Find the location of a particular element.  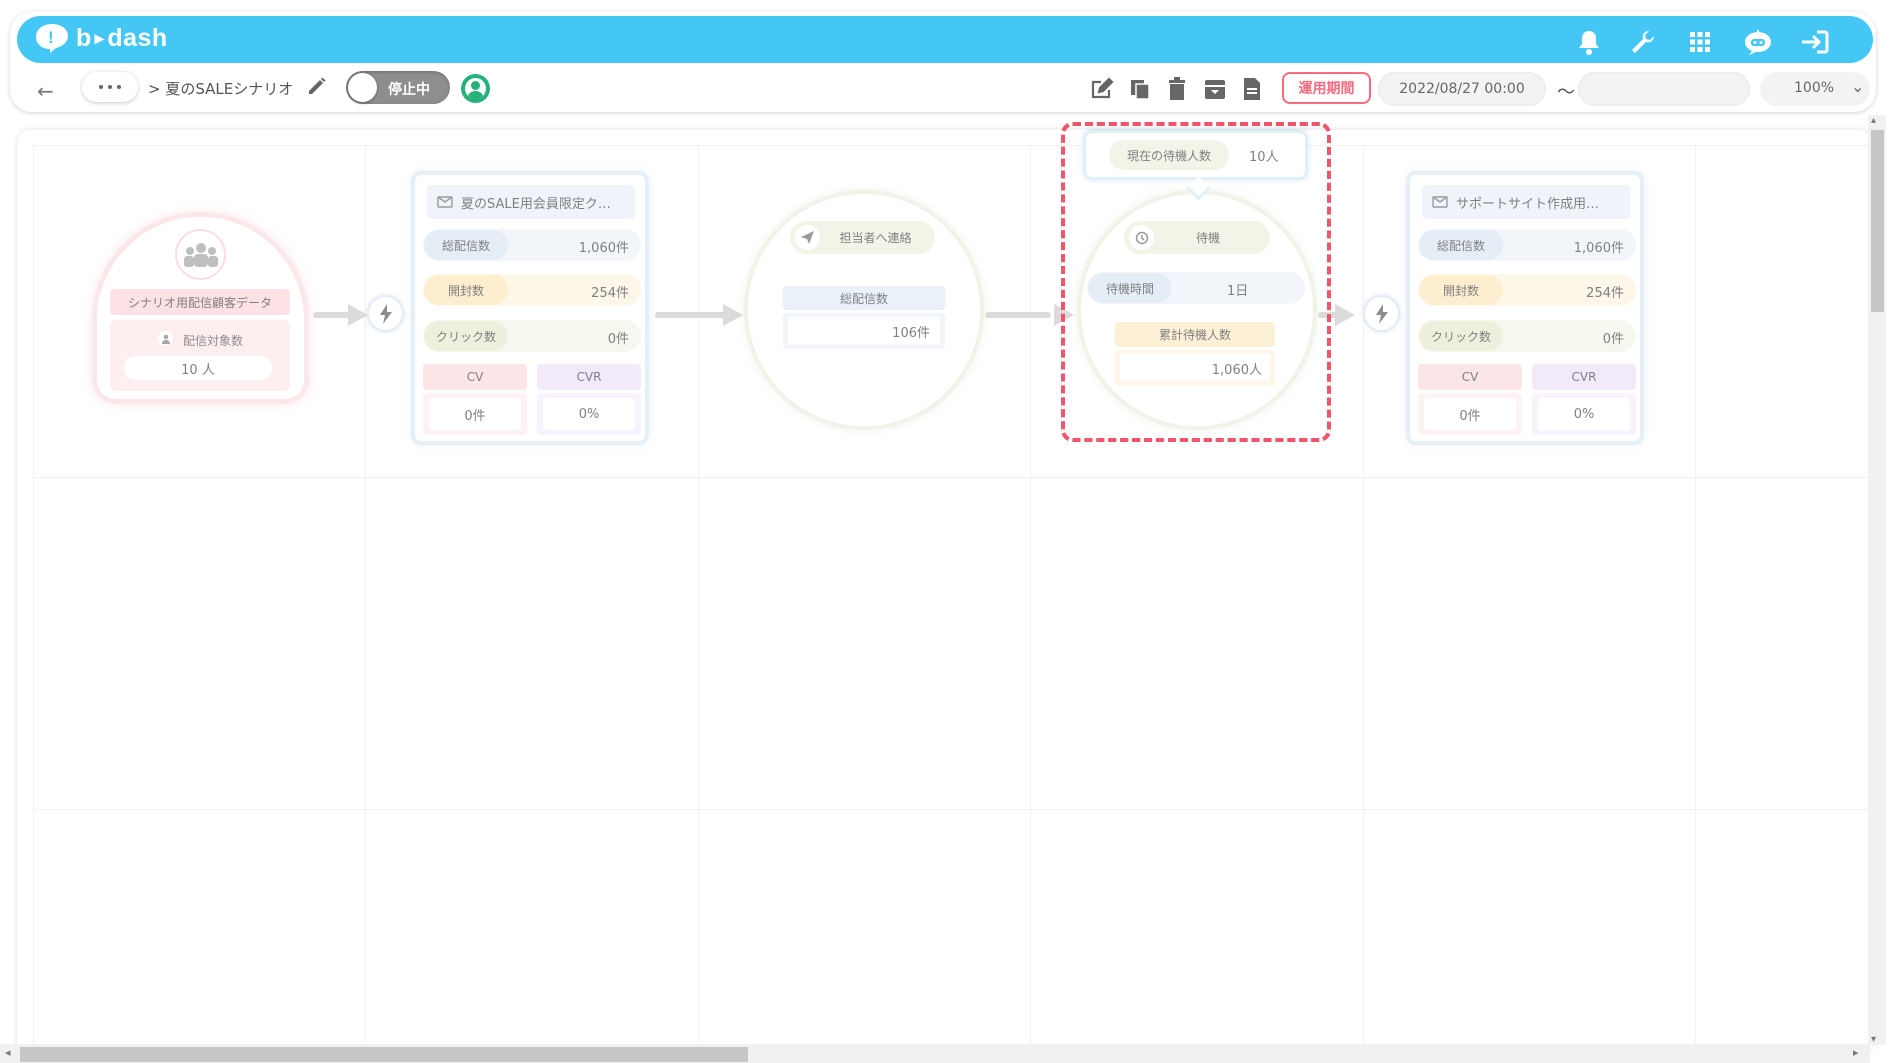

group-icon is located at coordinates (200, 254).